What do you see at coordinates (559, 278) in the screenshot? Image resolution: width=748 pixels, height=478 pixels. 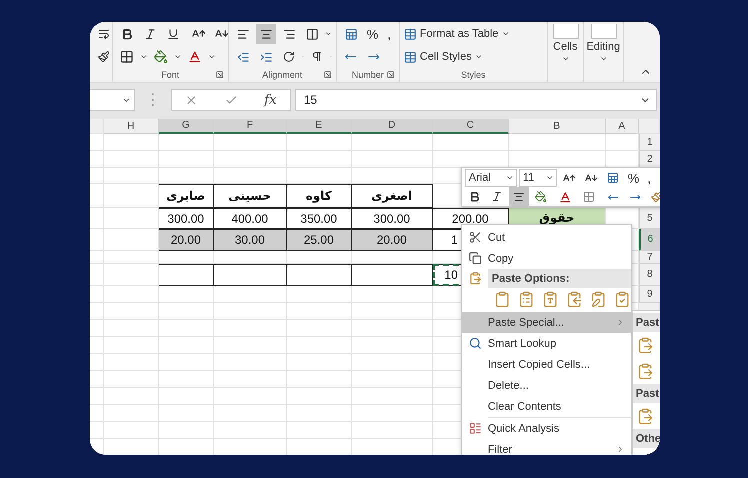 I see `menu-heading: Paste Options:` at bounding box center [559, 278].